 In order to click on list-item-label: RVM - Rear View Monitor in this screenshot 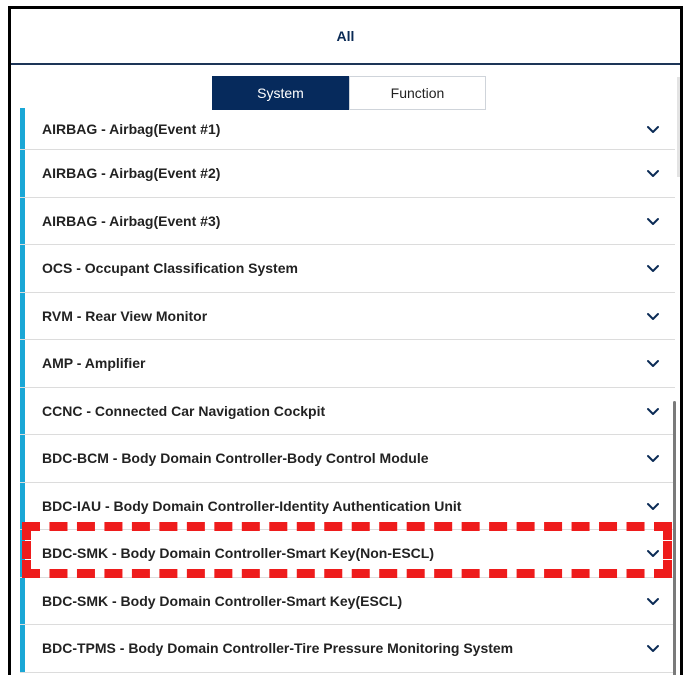, I will do `click(125, 315)`.